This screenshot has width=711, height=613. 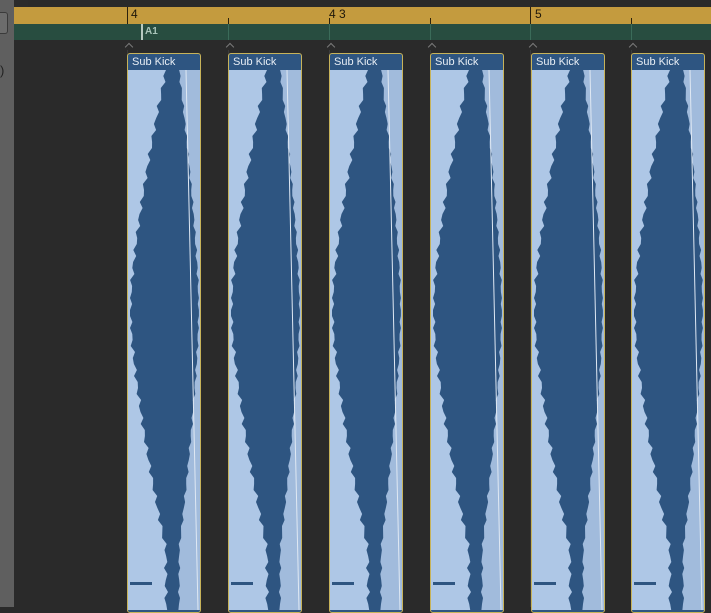 What do you see at coordinates (538, 14) in the screenshot?
I see `bar-label-5: 5` at bounding box center [538, 14].